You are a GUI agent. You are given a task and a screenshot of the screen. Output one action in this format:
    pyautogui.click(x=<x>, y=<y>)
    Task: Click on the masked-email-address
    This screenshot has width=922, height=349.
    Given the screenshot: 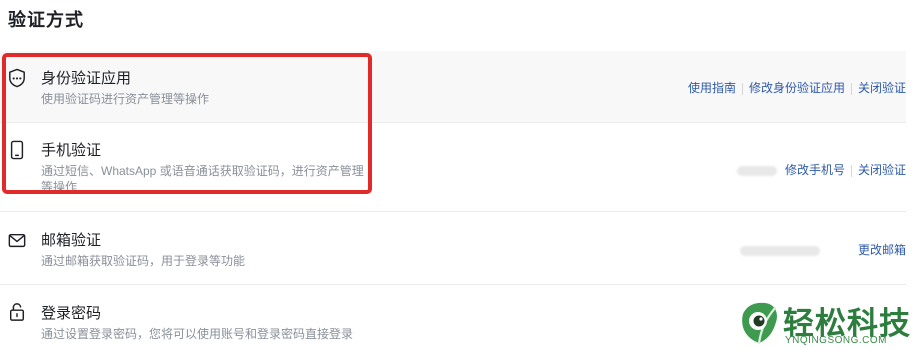 What is the action you would take?
    pyautogui.click(x=779, y=250)
    